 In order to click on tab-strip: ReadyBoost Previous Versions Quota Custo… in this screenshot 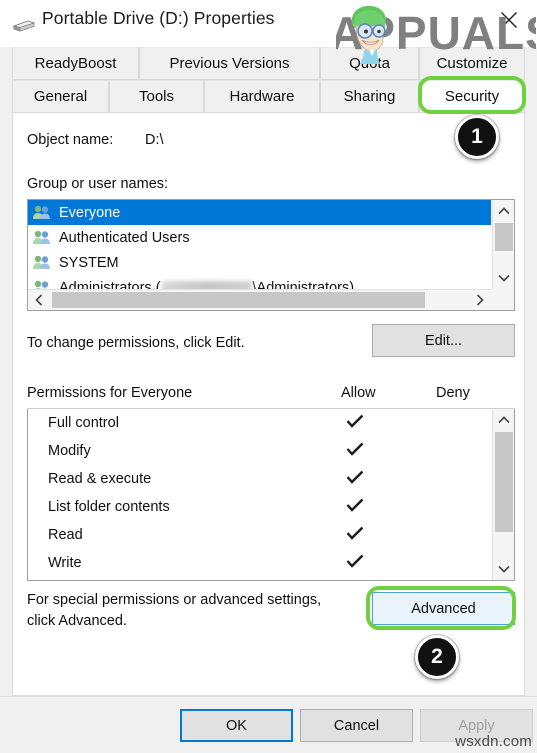, I will do `click(268, 80)`.